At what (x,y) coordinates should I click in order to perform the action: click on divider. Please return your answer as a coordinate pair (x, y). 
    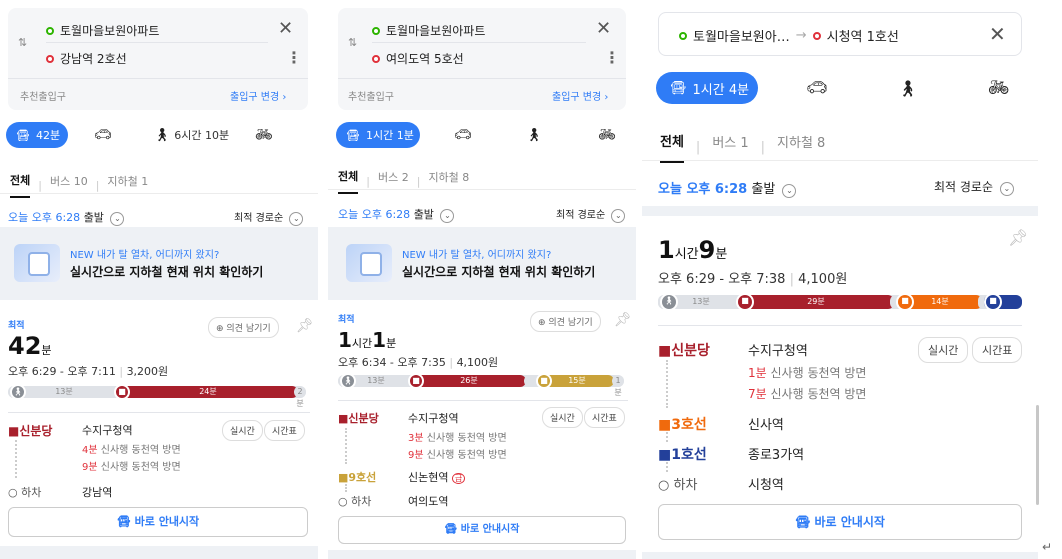
    Looking at the image, I should click on (479, 42).